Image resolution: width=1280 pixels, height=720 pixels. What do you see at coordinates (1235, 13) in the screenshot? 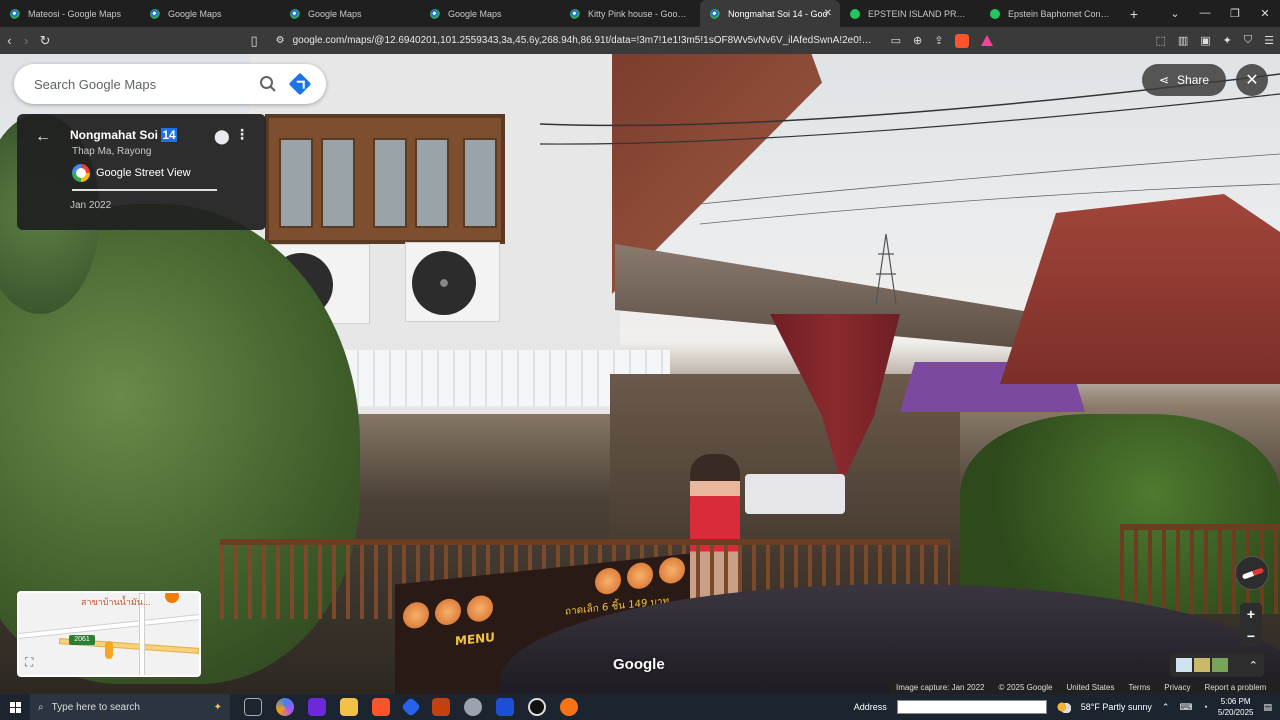
I see `restore-icon: ❐` at bounding box center [1235, 13].